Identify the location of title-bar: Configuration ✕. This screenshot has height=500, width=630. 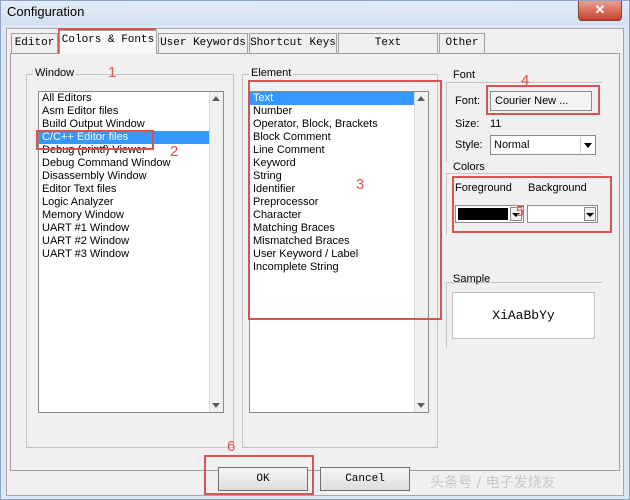
(315, 13).